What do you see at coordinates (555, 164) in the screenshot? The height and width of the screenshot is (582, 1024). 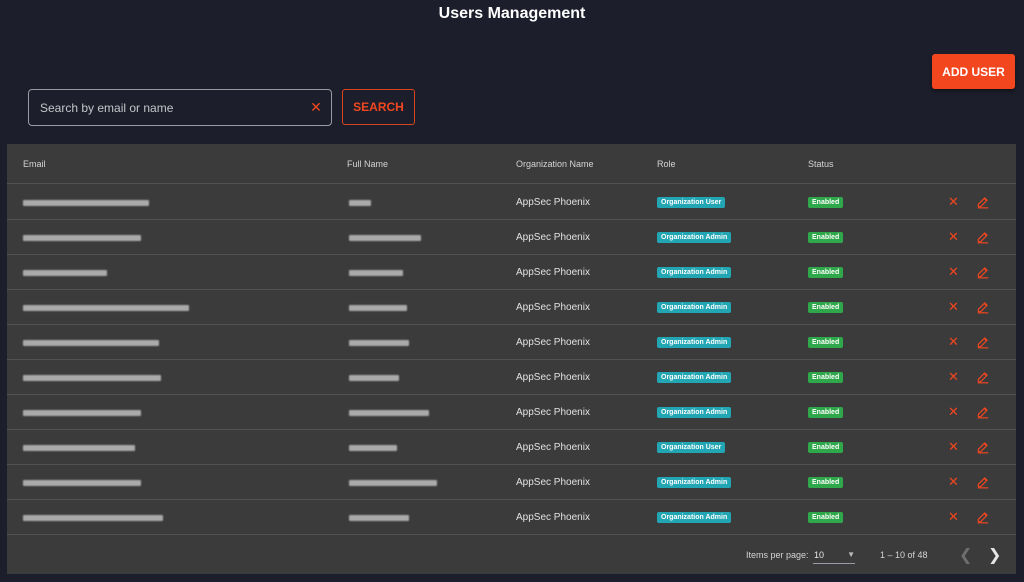 I see `column-header-organization: Organization Name` at bounding box center [555, 164].